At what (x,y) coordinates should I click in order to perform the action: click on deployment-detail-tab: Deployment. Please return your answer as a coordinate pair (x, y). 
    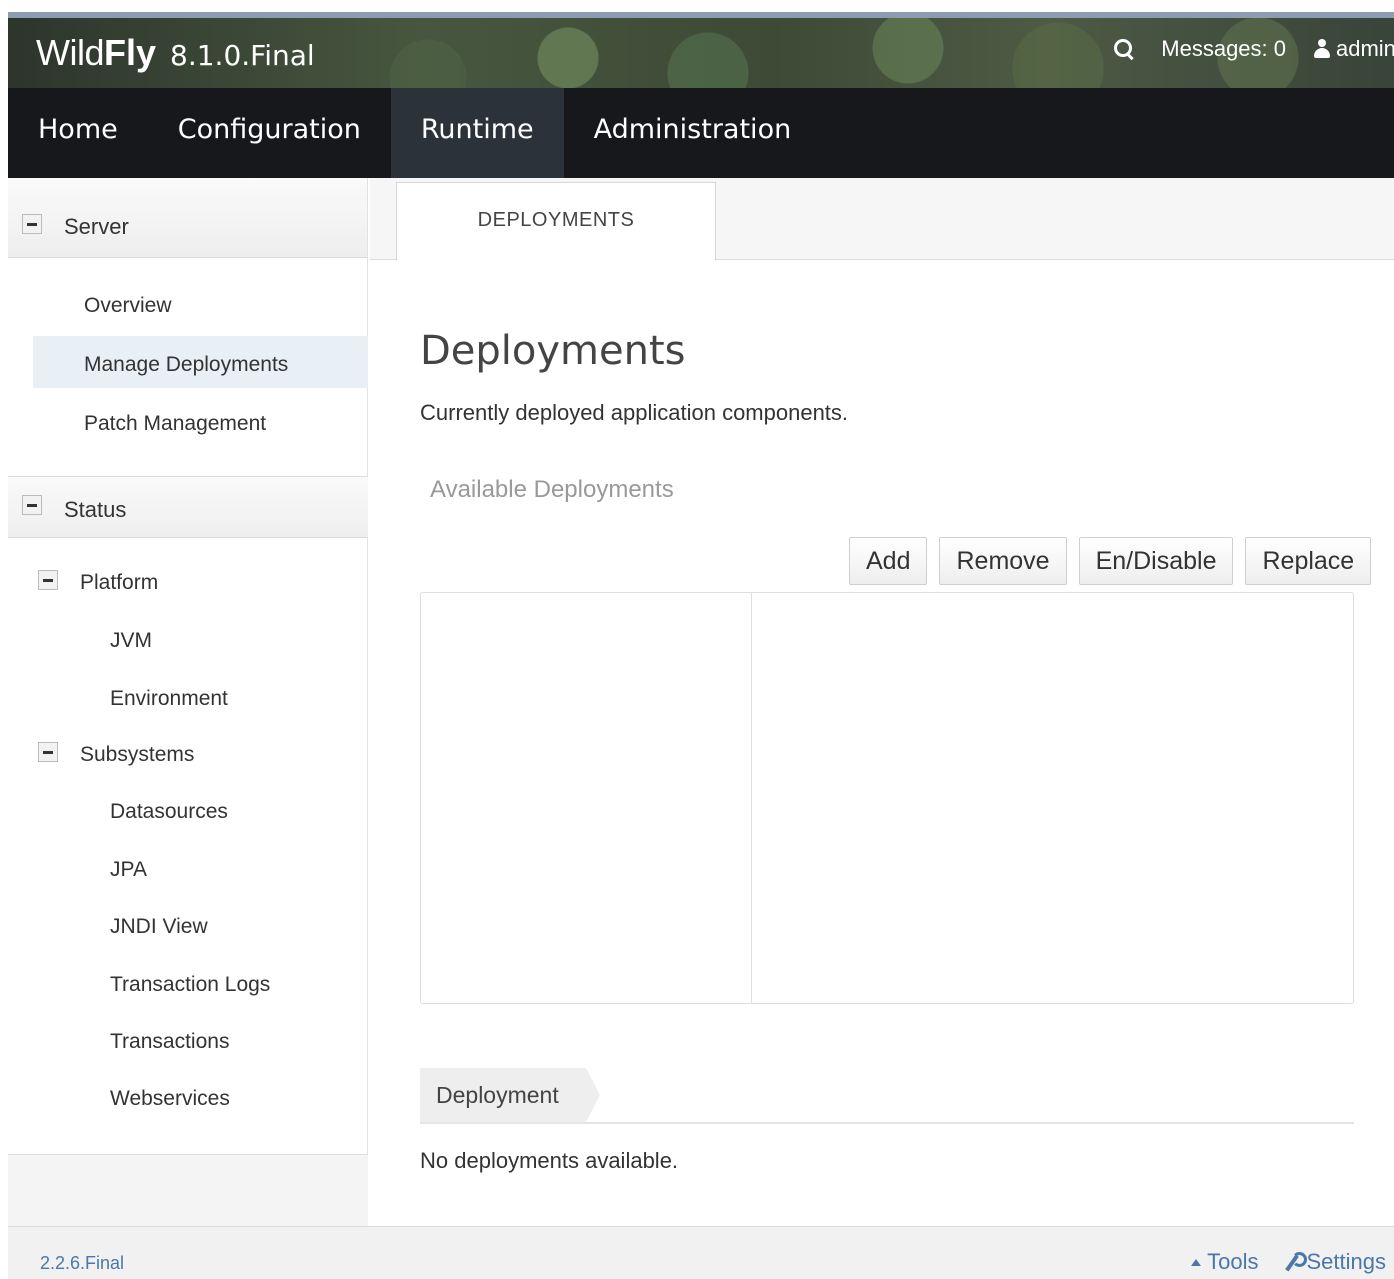
    Looking at the image, I should click on (510, 1095).